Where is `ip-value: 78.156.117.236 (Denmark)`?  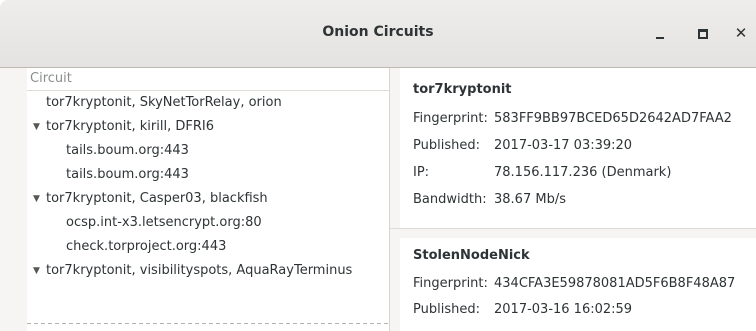
ip-value: 78.156.117.236 (Denmark) is located at coordinates (583, 172).